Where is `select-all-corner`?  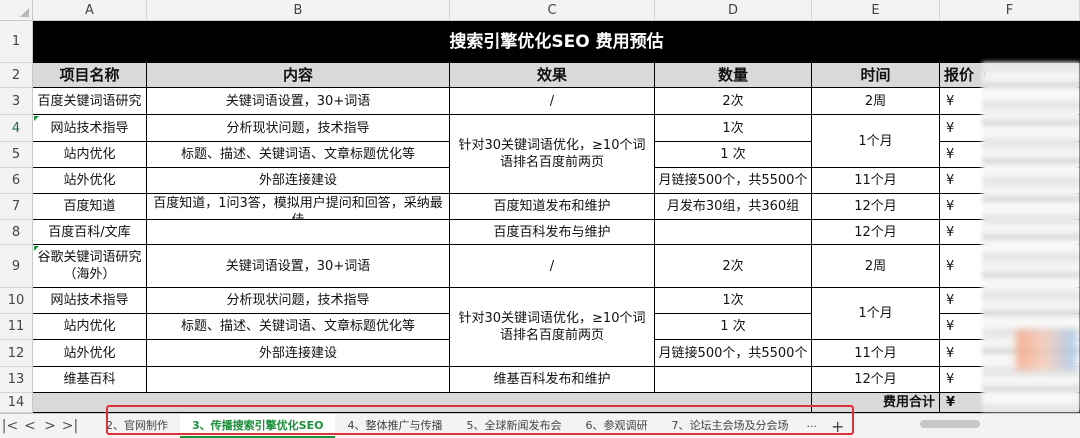
select-all-corner is located at coordinates (16, 10).